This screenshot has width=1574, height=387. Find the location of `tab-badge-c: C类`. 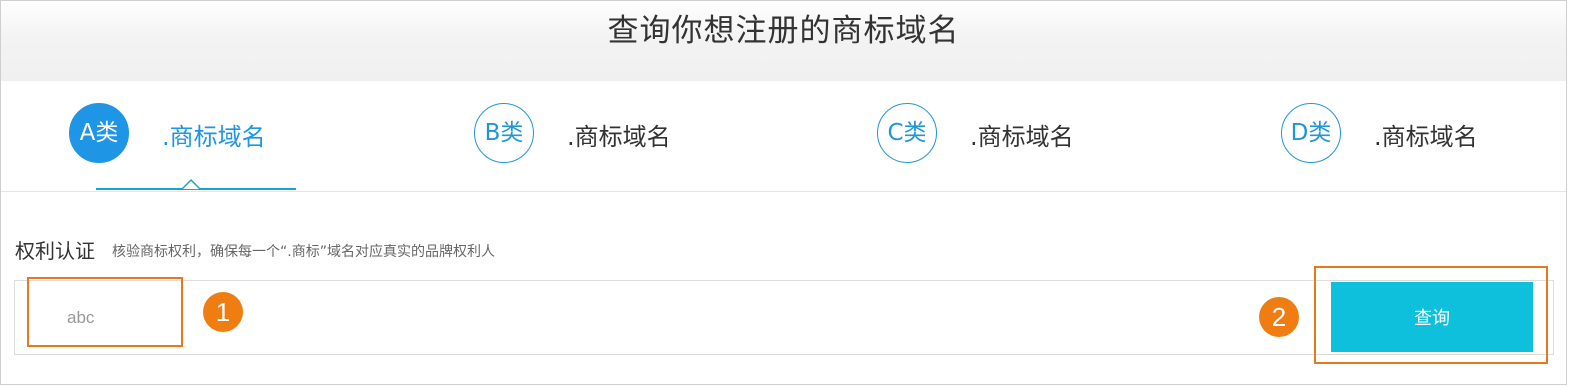

tab-badge-c: C类 is located at coordinates (907, 133).